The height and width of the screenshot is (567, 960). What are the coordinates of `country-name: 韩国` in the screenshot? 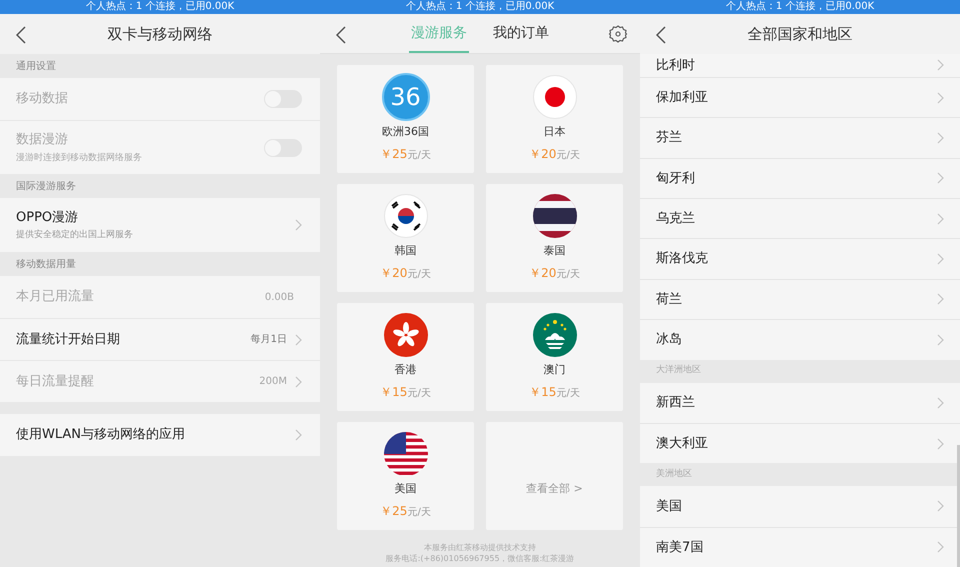 It's located at (405, 250).